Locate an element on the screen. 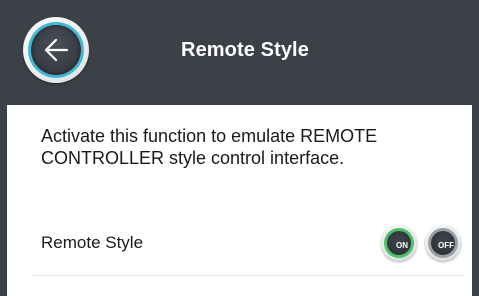  back-arrow-icon is located at coordinates (56, 50).